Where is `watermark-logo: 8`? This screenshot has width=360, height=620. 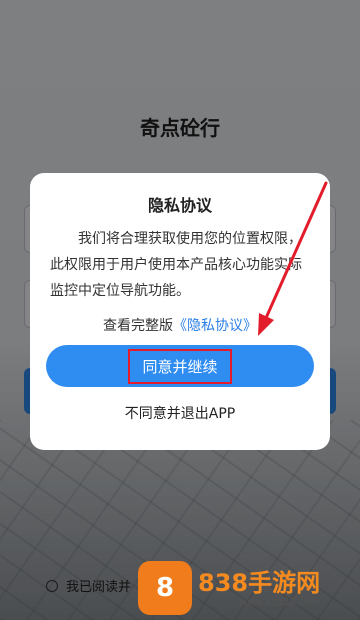 watermark-logo: 8 is located at coordinates (165, 588).